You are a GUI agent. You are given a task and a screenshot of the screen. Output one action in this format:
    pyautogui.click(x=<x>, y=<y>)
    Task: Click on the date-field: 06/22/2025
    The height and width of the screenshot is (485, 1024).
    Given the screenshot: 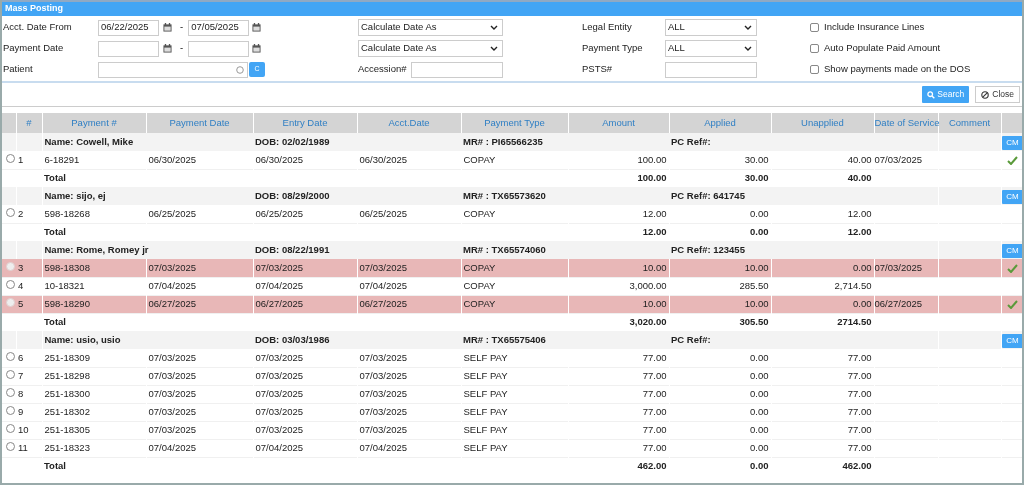 What is the action you would take?
    pyautogui.click(x=128, y=27)
    